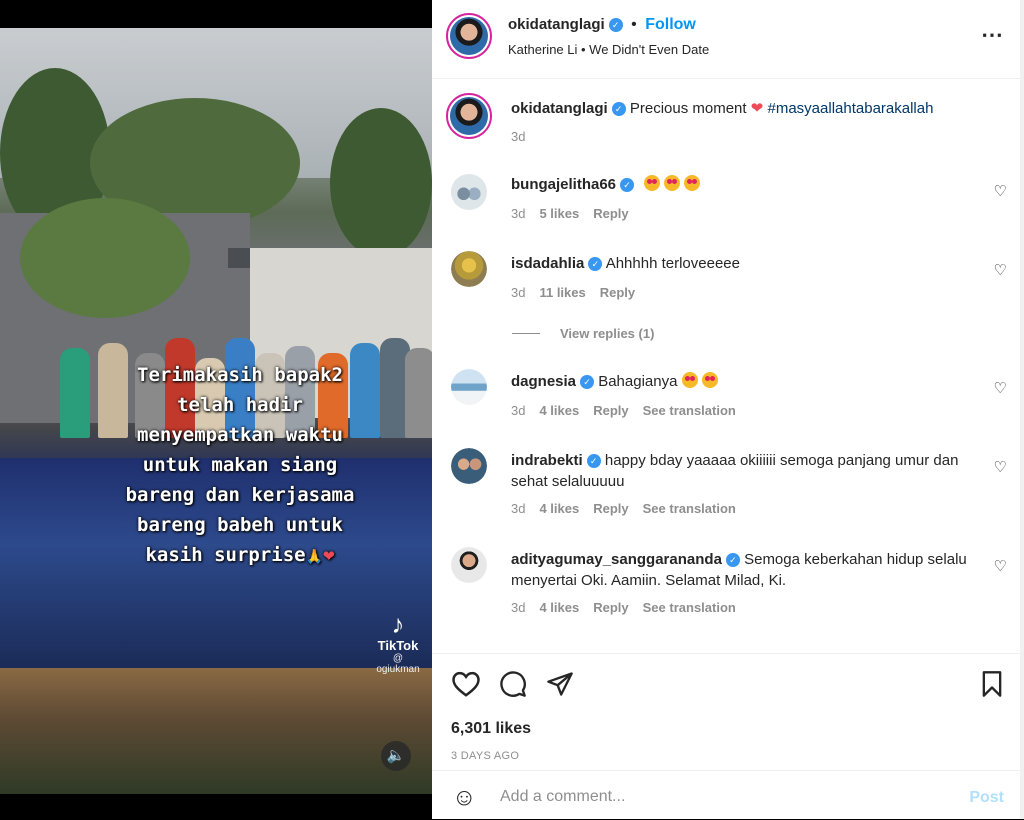  Describe the element at coordinates (240, 435) in the screenshot. I see `overlay-line: menyempatkan waktu` at that location.